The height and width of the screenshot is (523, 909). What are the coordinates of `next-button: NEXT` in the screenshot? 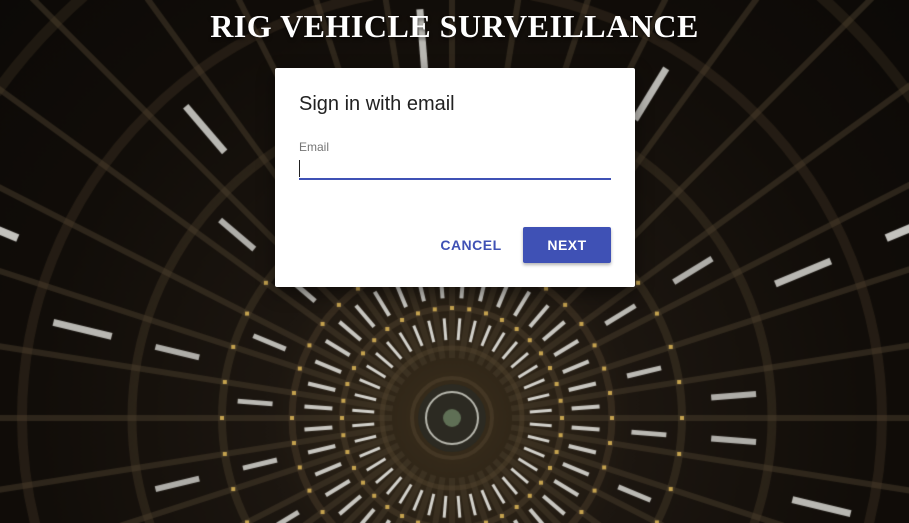 It's located at (567, 245).